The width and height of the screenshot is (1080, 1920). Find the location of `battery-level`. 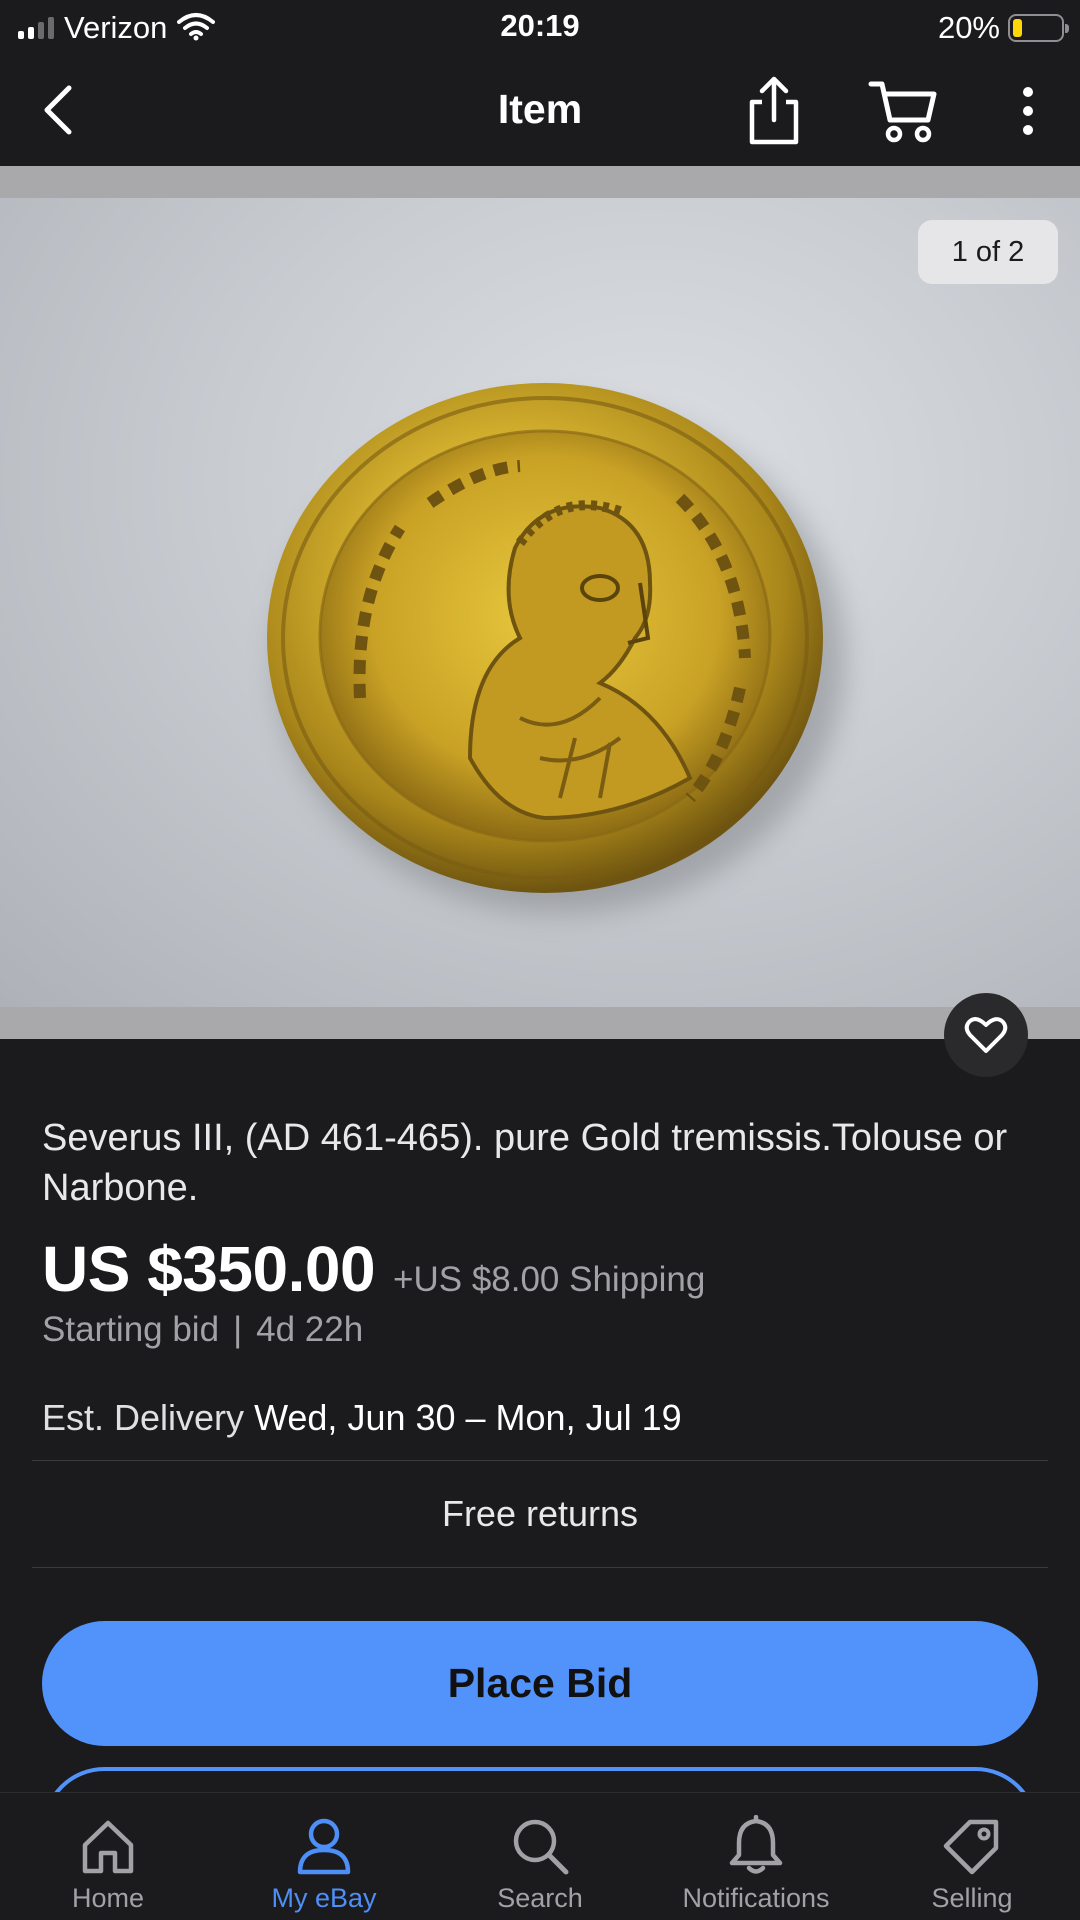

battery-level is located at coordinates (1018, 28).